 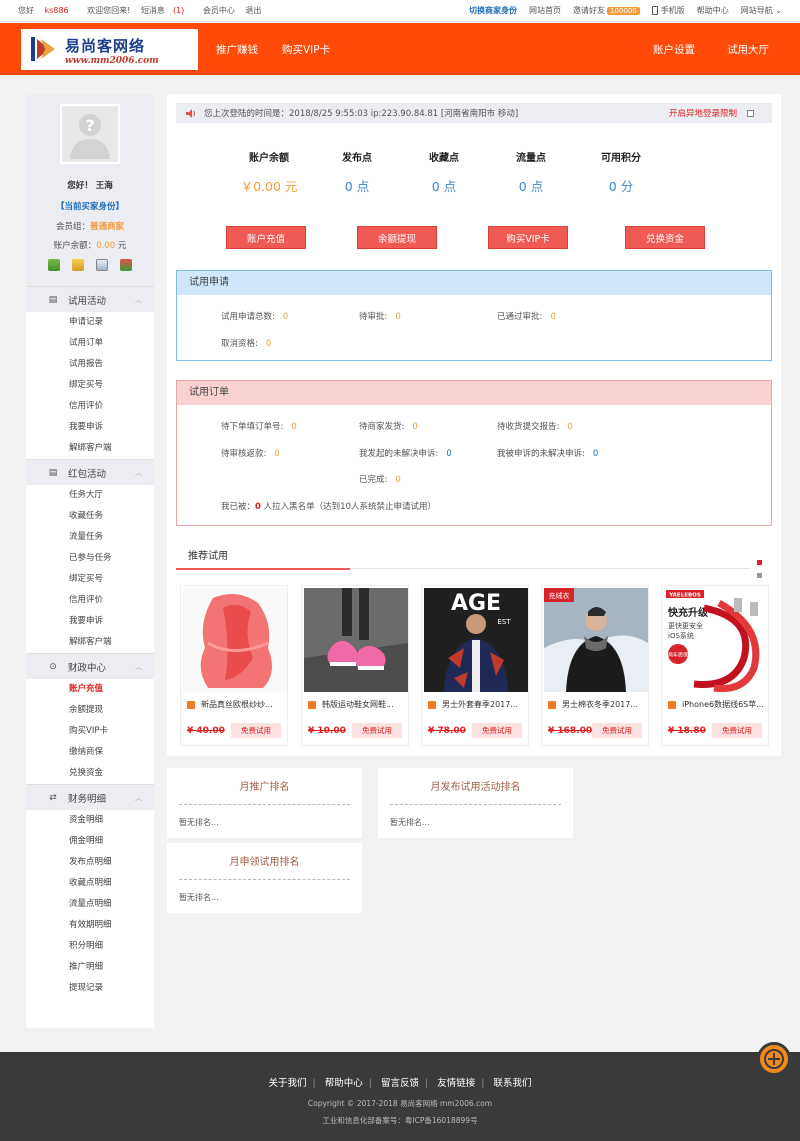 What do you see at coordinates (90, 516) in the screenshot?
I see `sidebar-item-fav-task: 收藏任务` at bounding box center [90, 516].